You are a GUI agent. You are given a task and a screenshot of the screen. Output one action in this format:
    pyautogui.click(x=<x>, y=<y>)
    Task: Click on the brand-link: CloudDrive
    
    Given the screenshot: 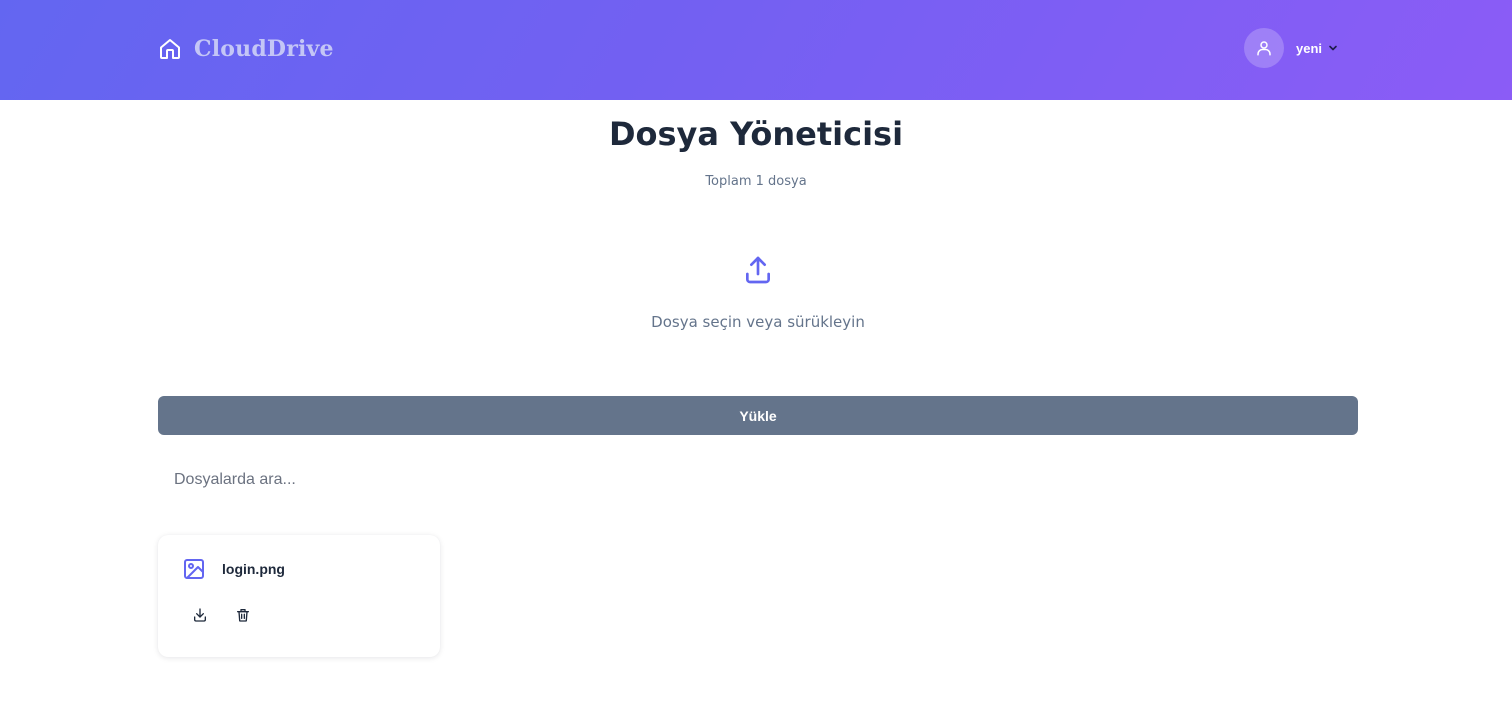 What is the action you would take?
    pyautogui.click(x=246, y=49)
    